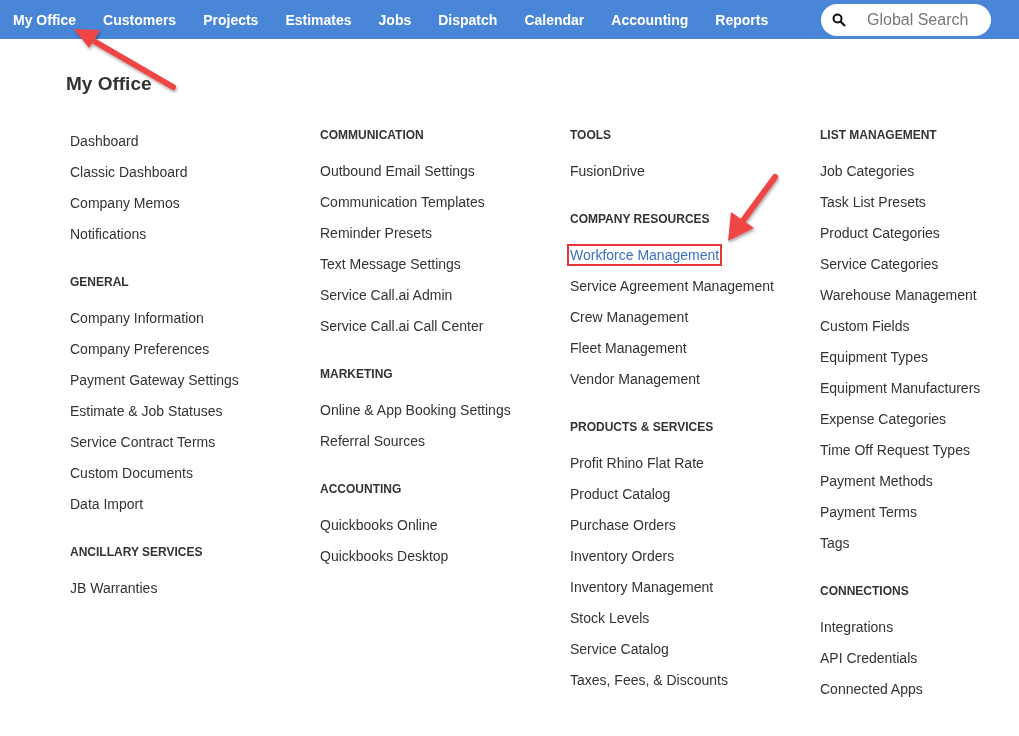 The width and height of the screenshot is (1019, 736). I want to click on menu-link: API Credentials, so click(869, 657).